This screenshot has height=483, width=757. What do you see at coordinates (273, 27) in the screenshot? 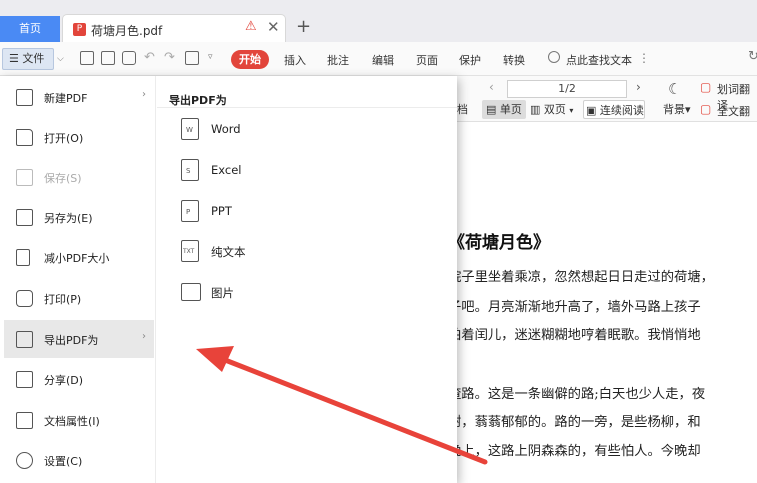
I see `close-tab-icon: ✕` at bounding box center [273, 27].